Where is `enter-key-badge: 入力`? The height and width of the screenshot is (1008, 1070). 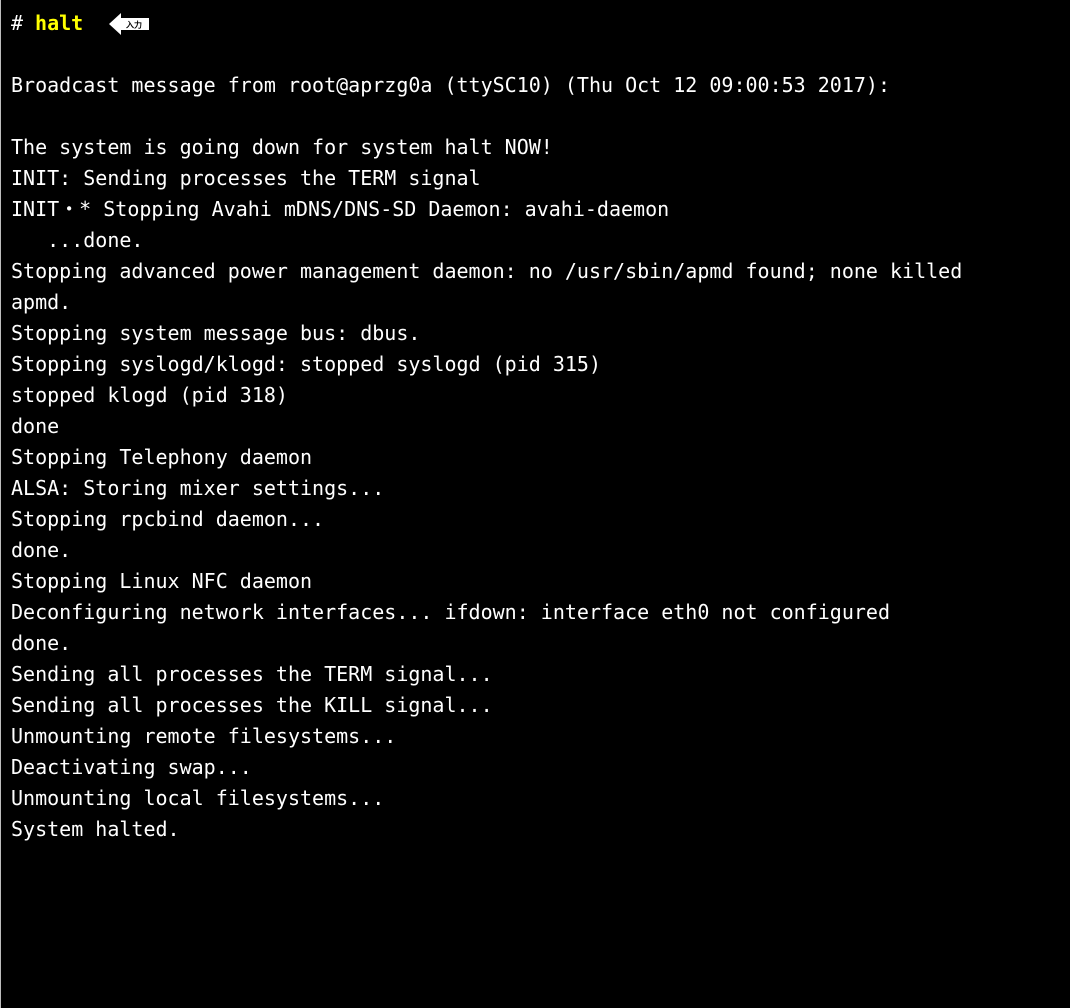 enter-key-badge: 入力 is located at coordinates (130, 23).